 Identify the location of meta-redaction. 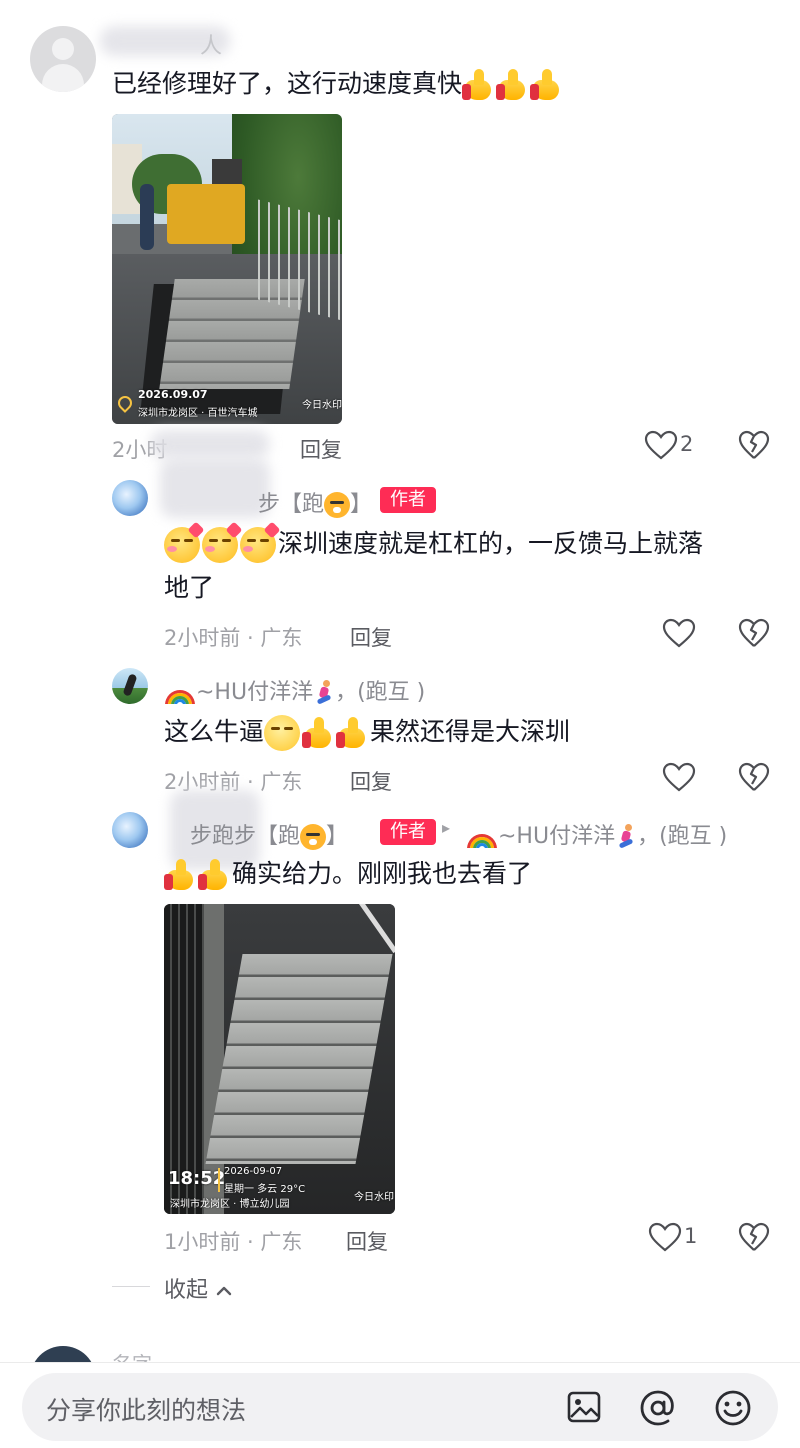
(210, 444).